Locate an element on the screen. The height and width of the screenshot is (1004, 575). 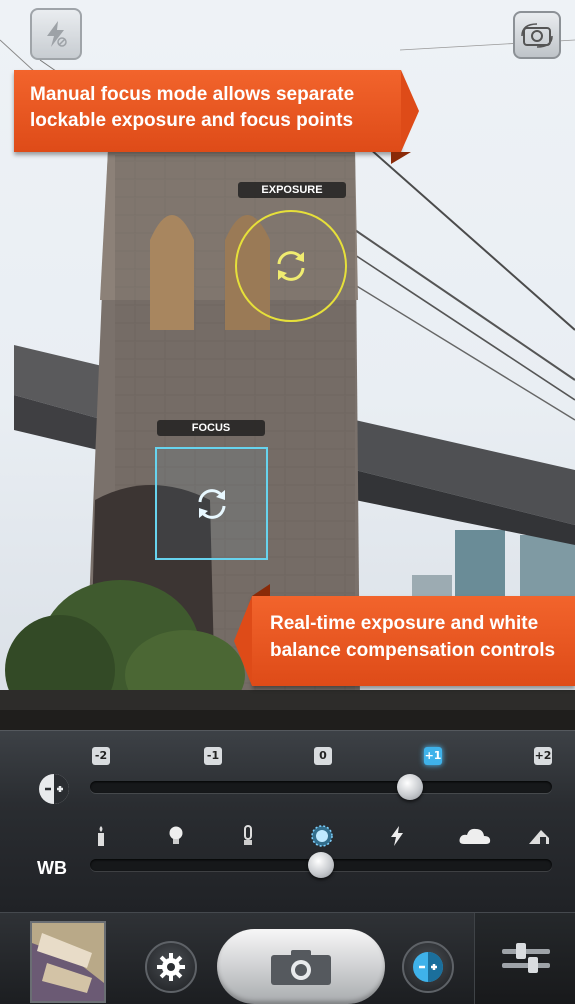
camera-switch-icon is located at coordinates (537, 35).